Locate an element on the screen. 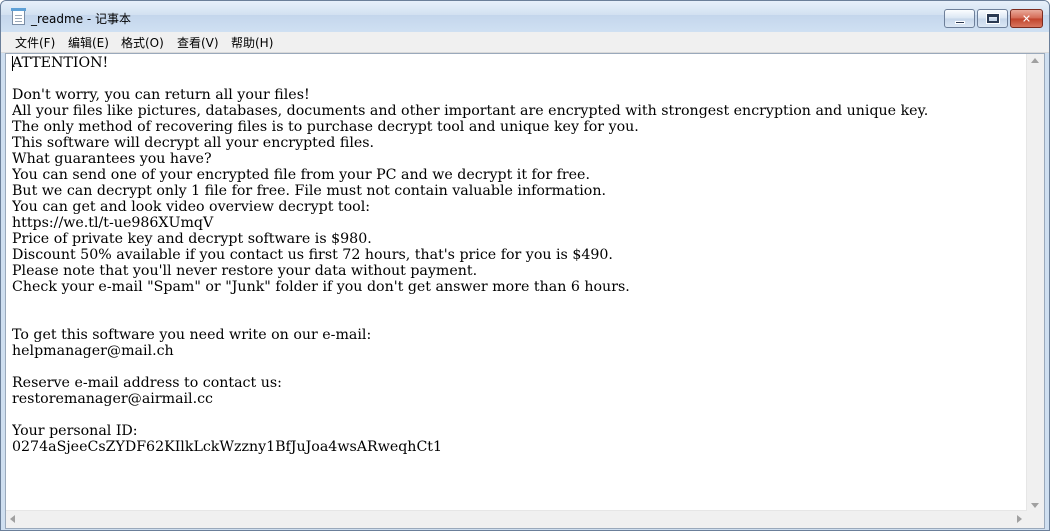  horizontal-scrollbar is located at coordinates (516, 519).